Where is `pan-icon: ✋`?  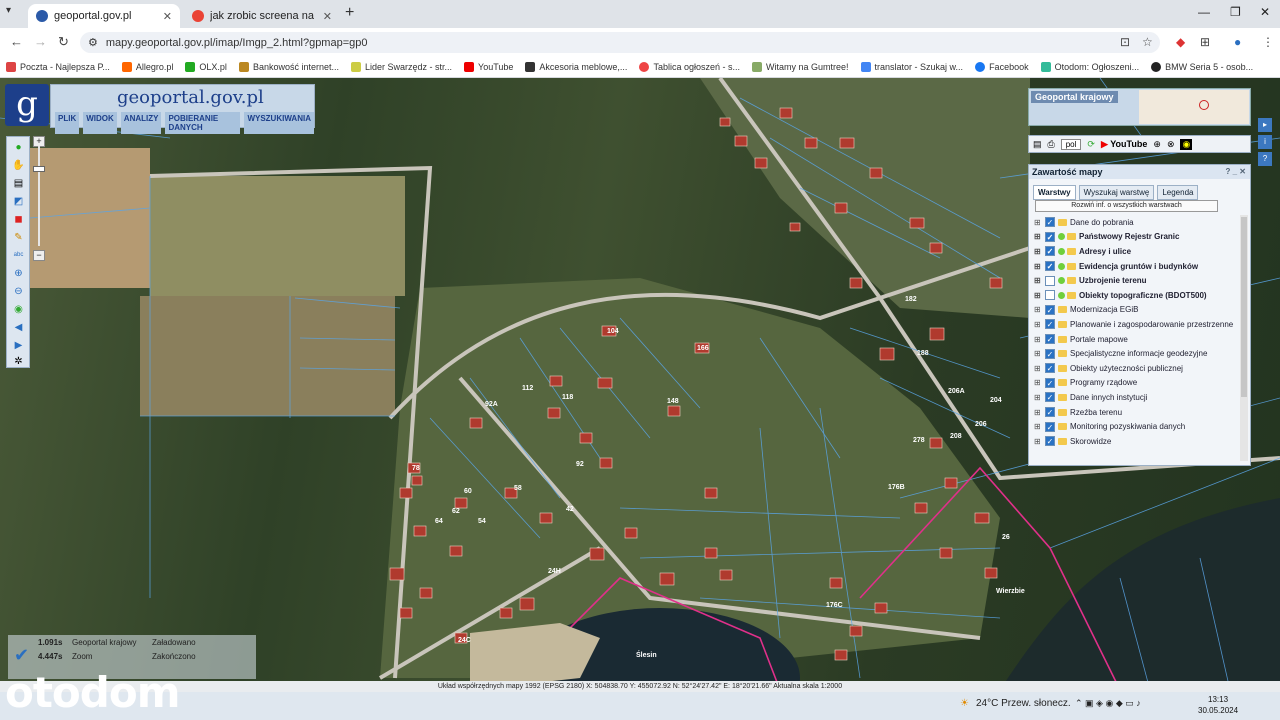
pan-icon: ✋ is located at coordinates (18, 165).